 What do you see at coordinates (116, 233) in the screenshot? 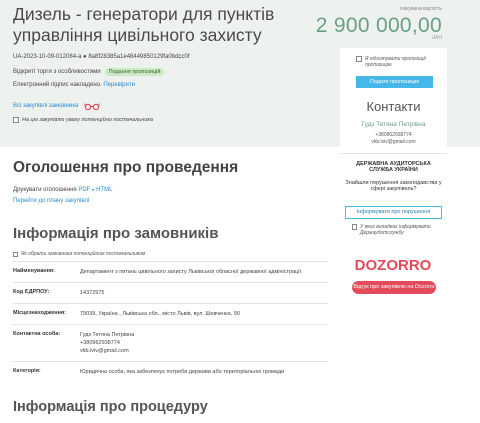
I see `customer-info-title: Інформація про замовників` at bounding box center [116, 233].